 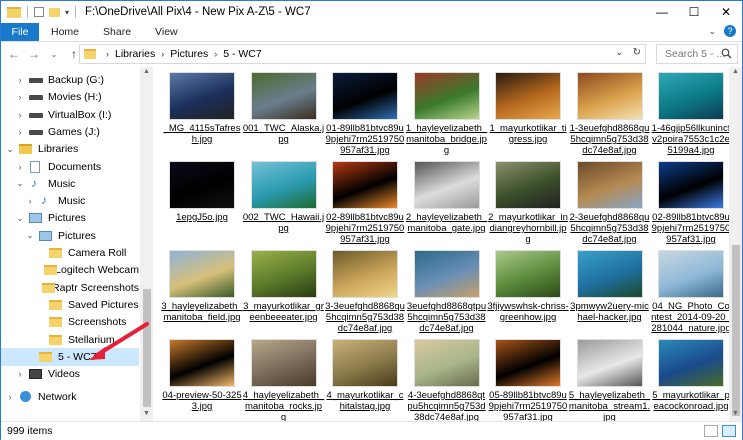 What do you see at coordinates (690, 401) in the screenshot?
I see `file-name: 5_mayurkotlikar_peacockonroad.jpg` at bounding box center [690, 401].